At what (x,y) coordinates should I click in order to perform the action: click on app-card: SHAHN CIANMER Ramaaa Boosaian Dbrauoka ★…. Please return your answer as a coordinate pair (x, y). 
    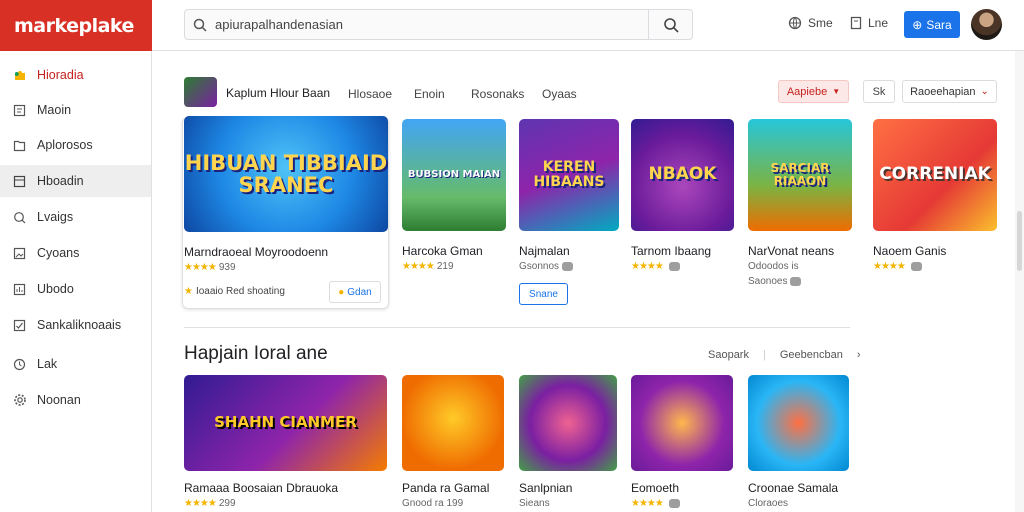
    Looking at the image, I should click on (285, 443).